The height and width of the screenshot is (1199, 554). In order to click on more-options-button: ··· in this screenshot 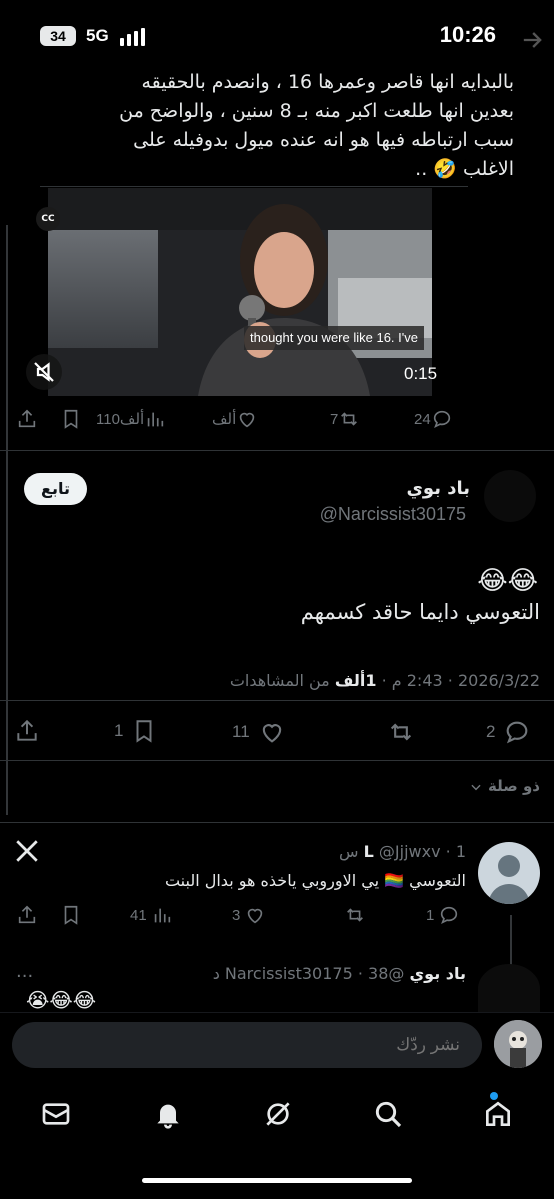, I will do `click(24, 976)`.